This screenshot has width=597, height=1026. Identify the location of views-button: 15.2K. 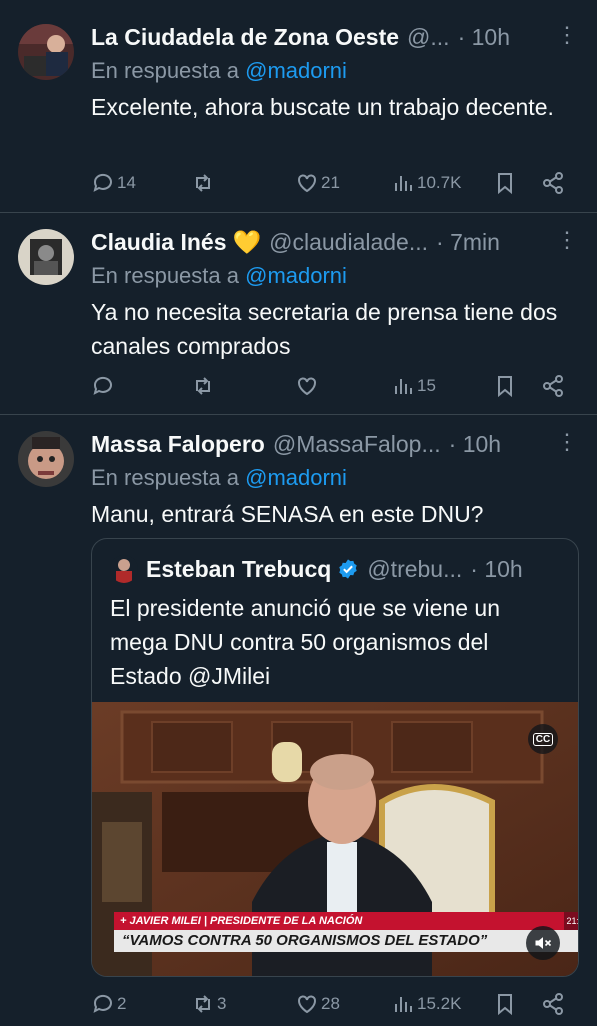
(426, 1004).